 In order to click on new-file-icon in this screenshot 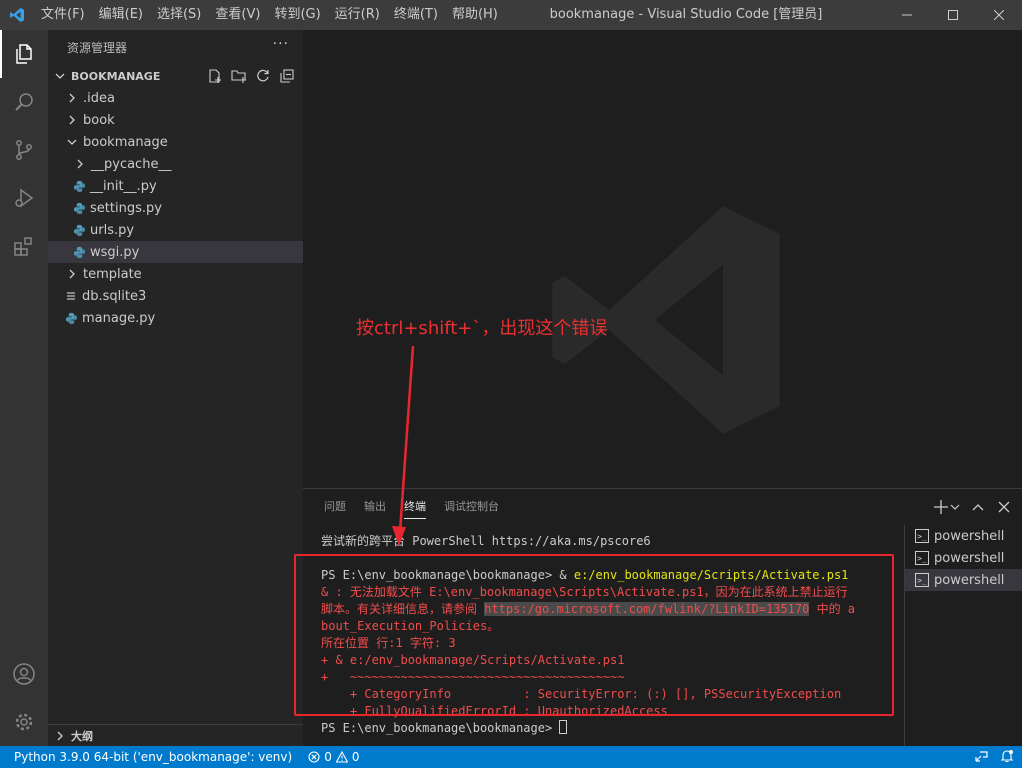, I will do `click(215, 76)`.